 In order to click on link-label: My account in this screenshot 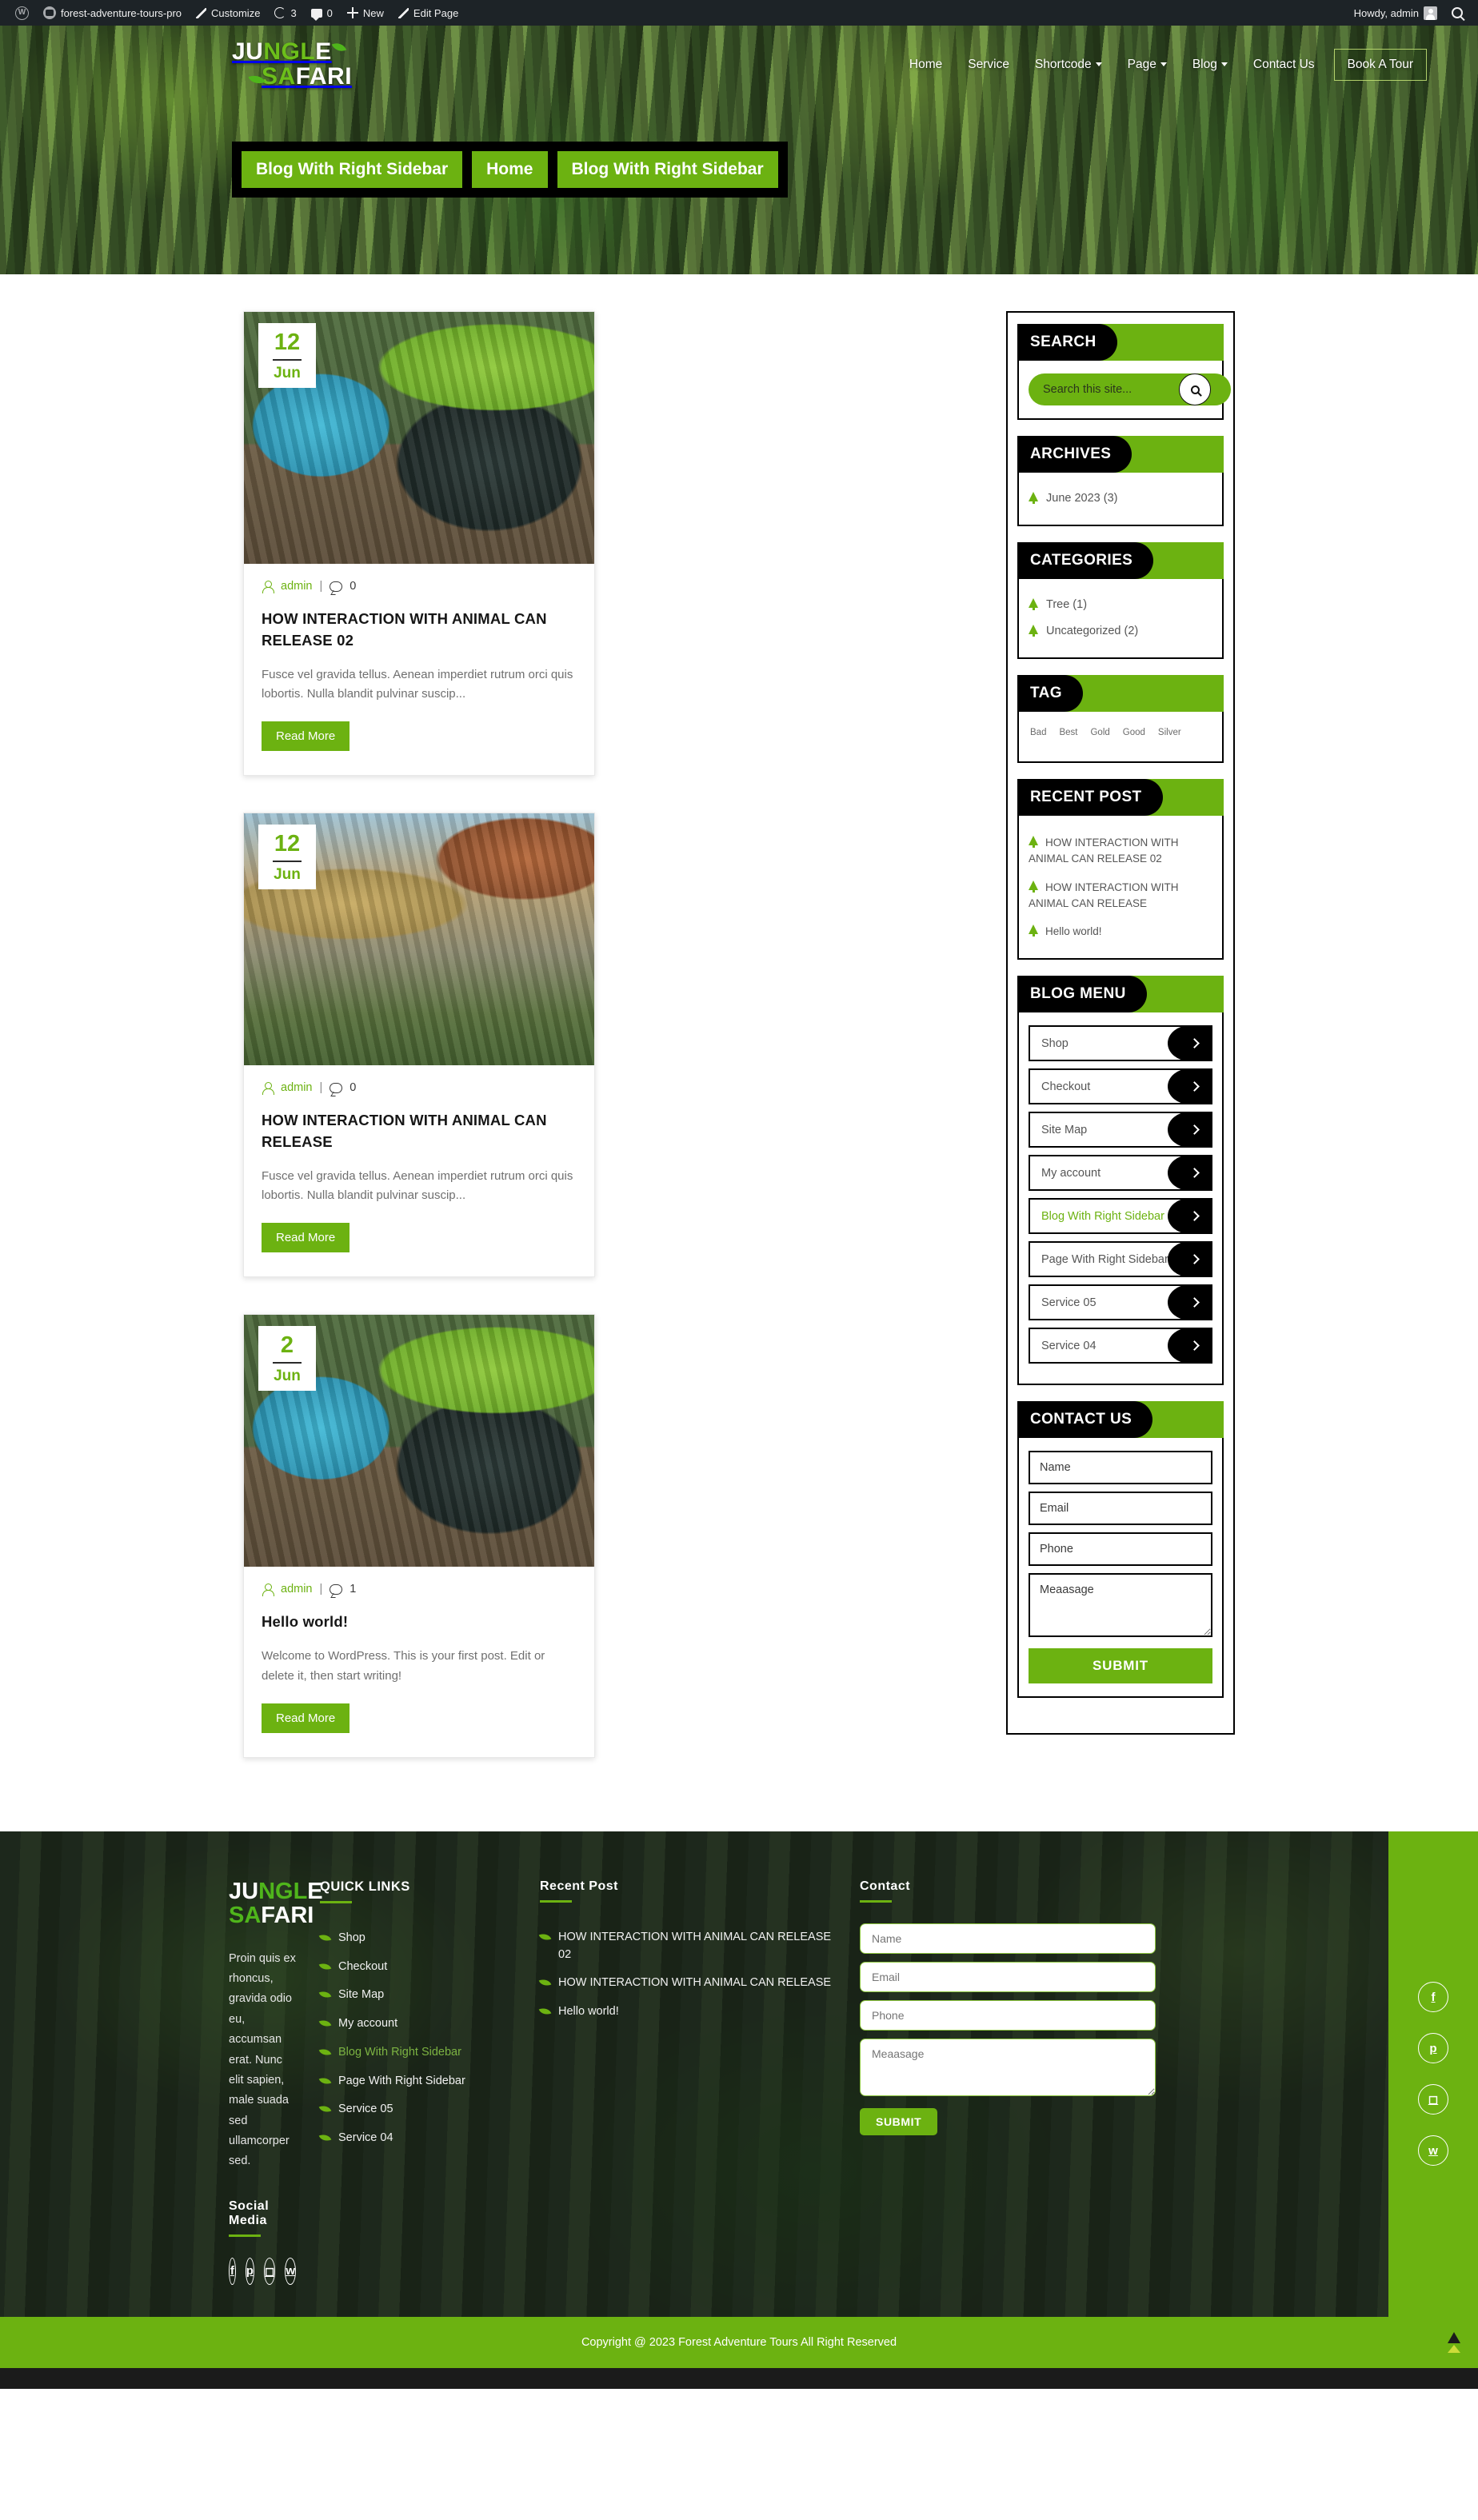, I will do `click(368, 2024)`.